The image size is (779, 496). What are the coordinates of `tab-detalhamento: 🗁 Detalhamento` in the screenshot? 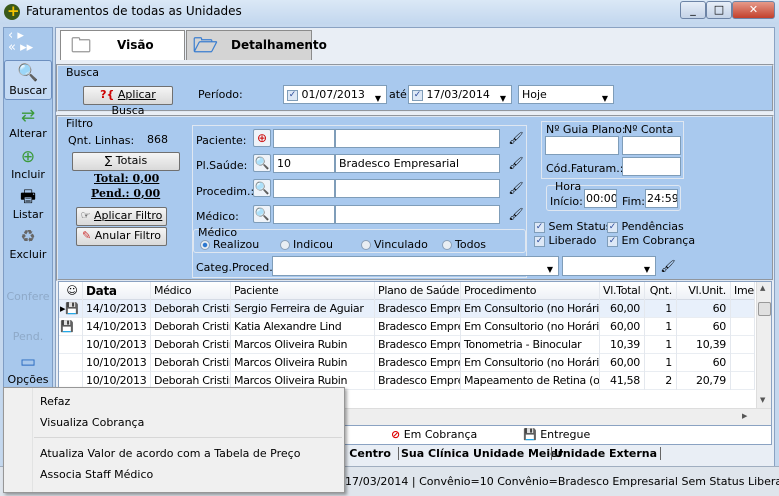 It's located at (256, 45).